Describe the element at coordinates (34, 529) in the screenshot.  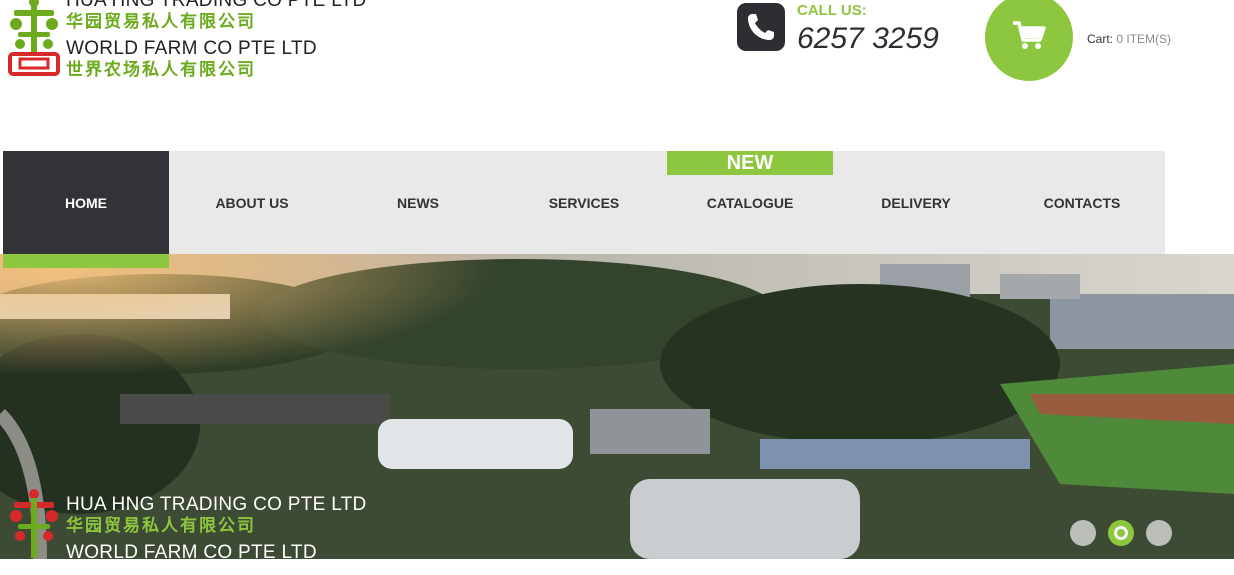
I see `hero-logo-icon` at that location.